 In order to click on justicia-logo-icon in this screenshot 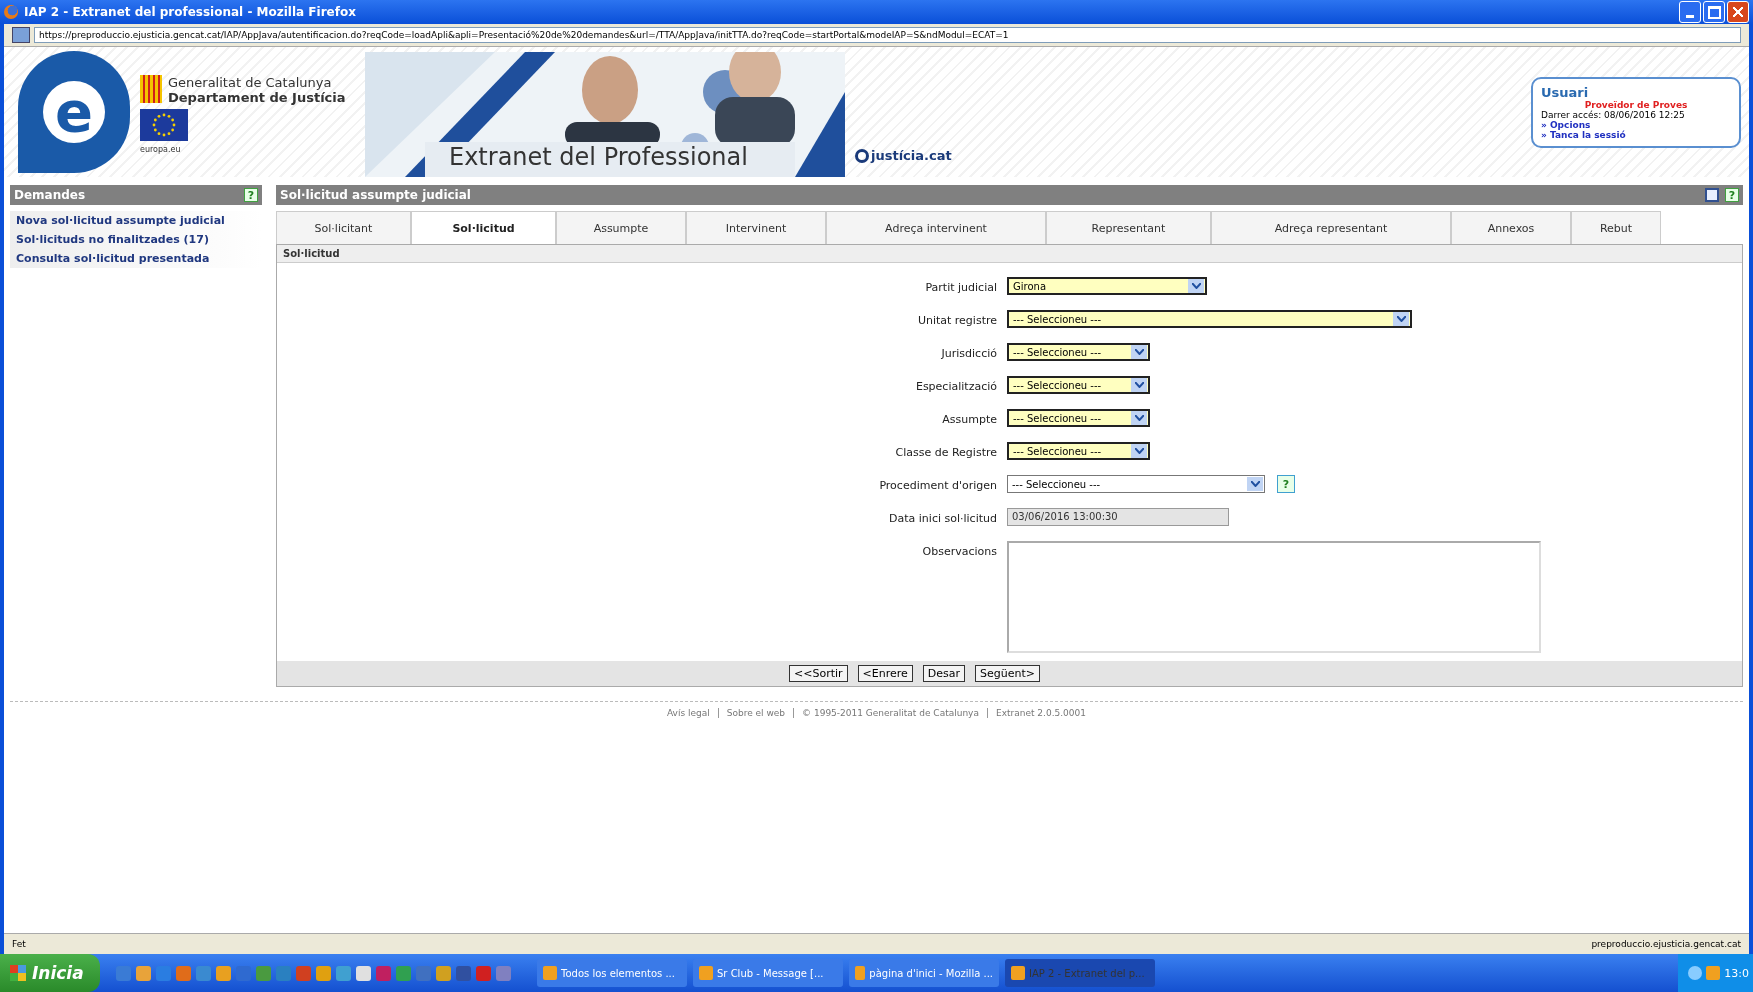, I will do `click(862, 156)`.